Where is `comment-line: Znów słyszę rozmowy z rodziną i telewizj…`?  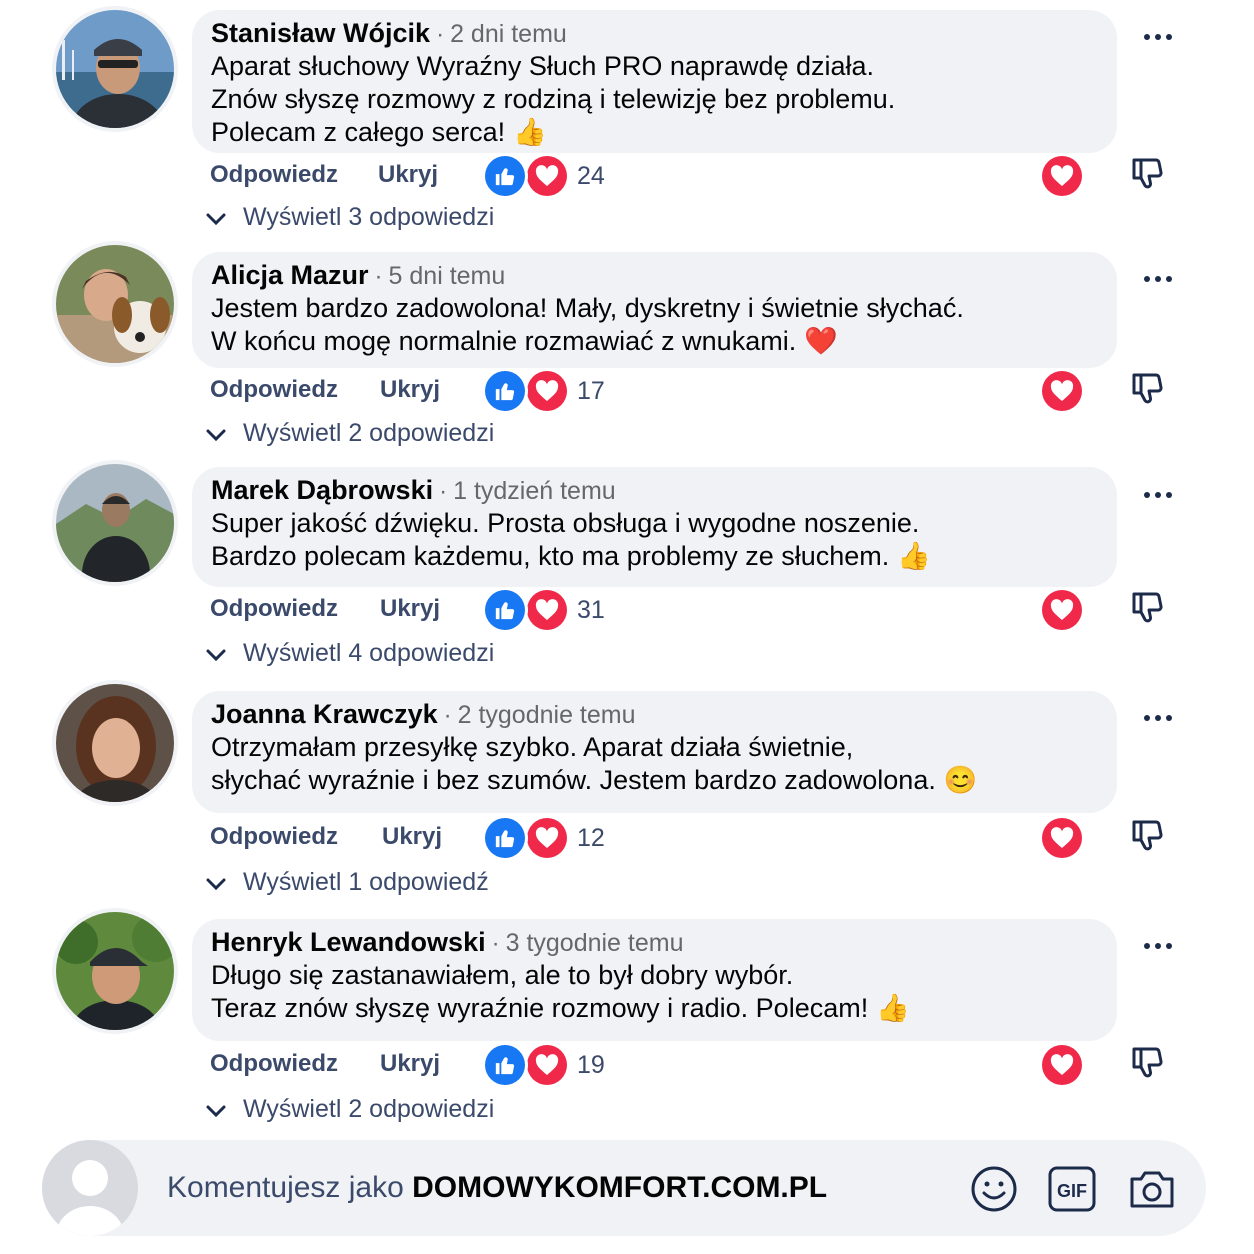 comment-line: Znów słyszę rozmowy z rodziną i telewizj… is located at coordinates (553, 99).